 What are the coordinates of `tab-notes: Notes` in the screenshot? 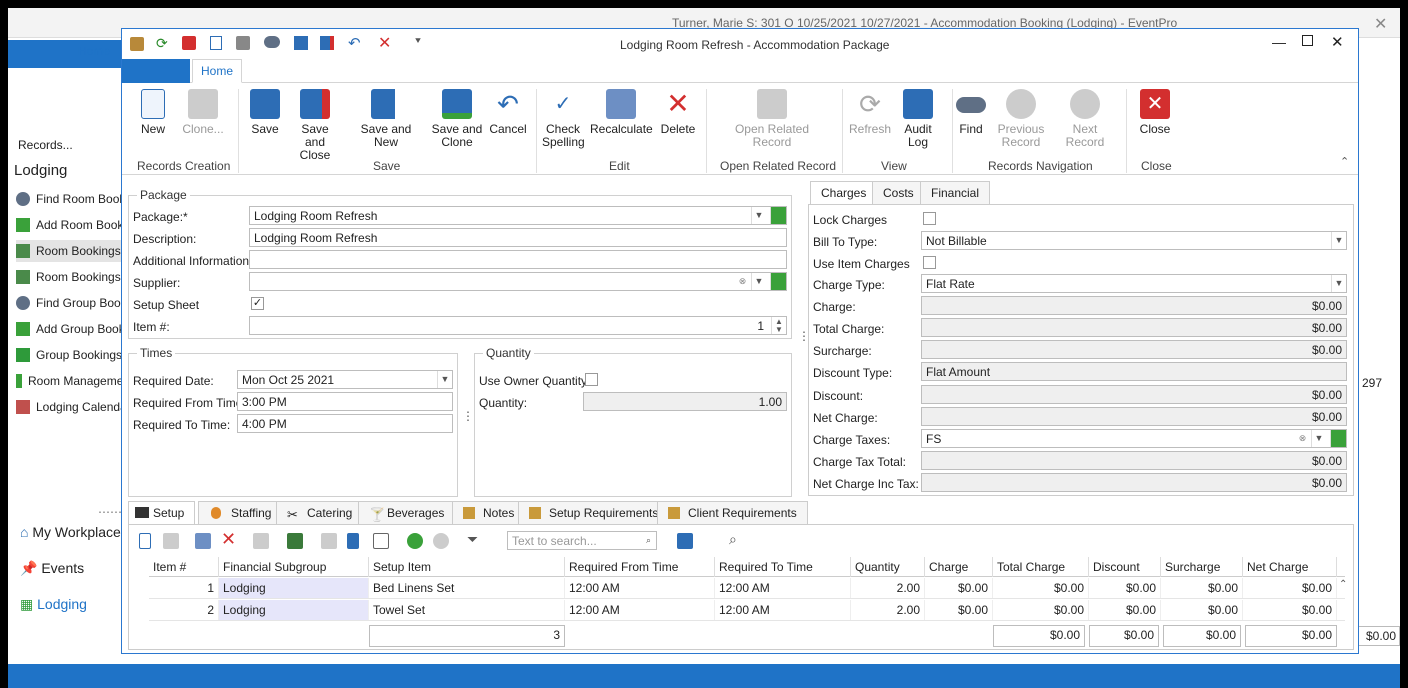 It's located at (489, 513).